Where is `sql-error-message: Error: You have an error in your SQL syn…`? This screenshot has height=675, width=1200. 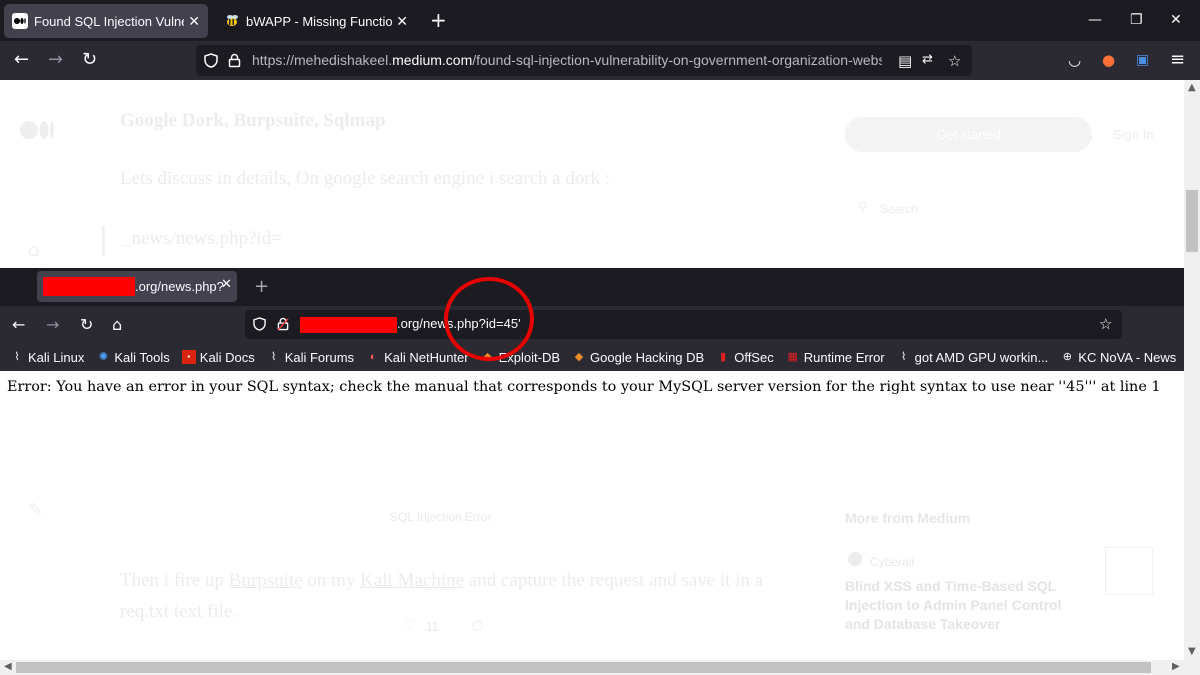 sql-error-message: Error: You have an error in your SQL syn… is located at coordinates (584, 387).